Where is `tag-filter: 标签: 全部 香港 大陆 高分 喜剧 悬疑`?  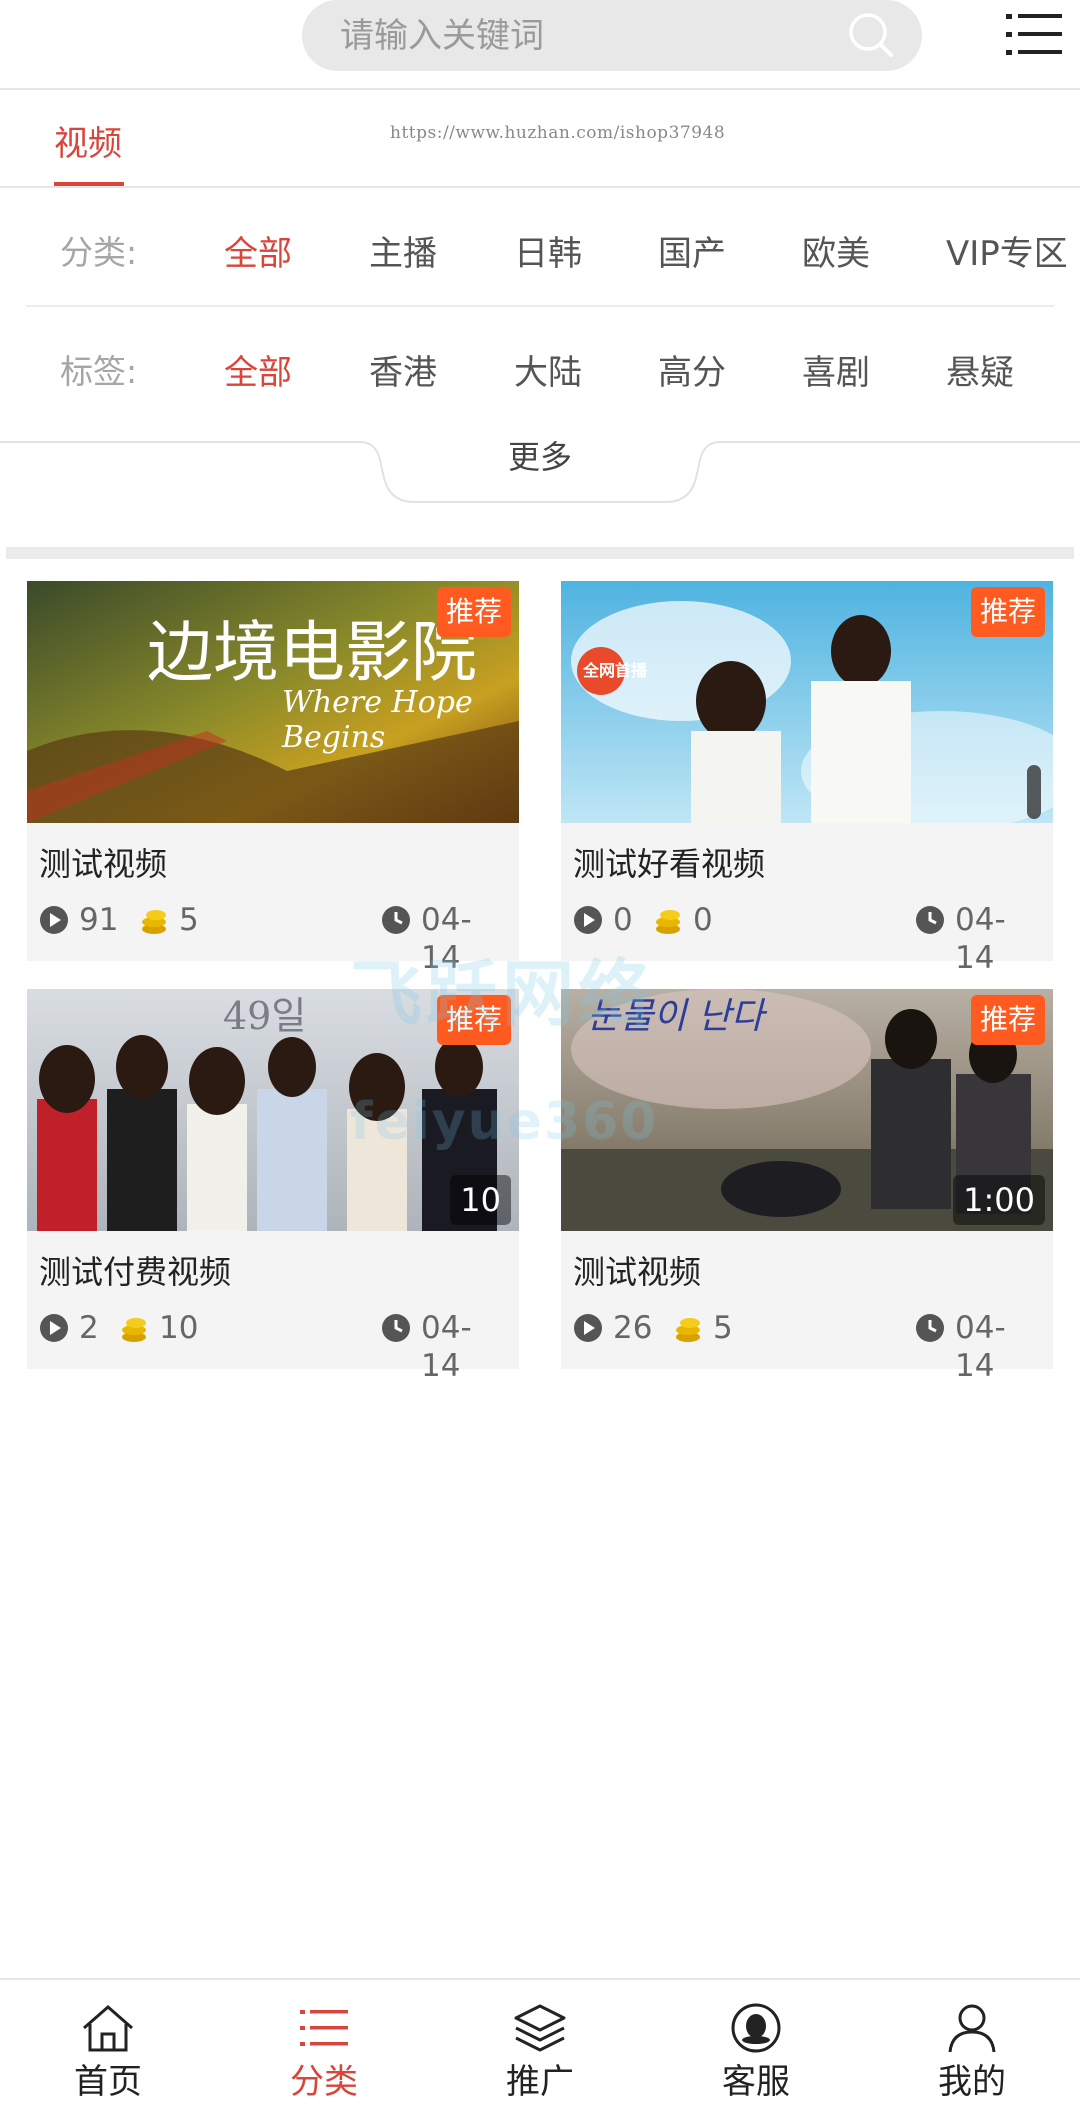 tag-filter: 标签: 全部 香港 大陆 高分 喜剧 悬疑 is located at coordinates (540, 366).